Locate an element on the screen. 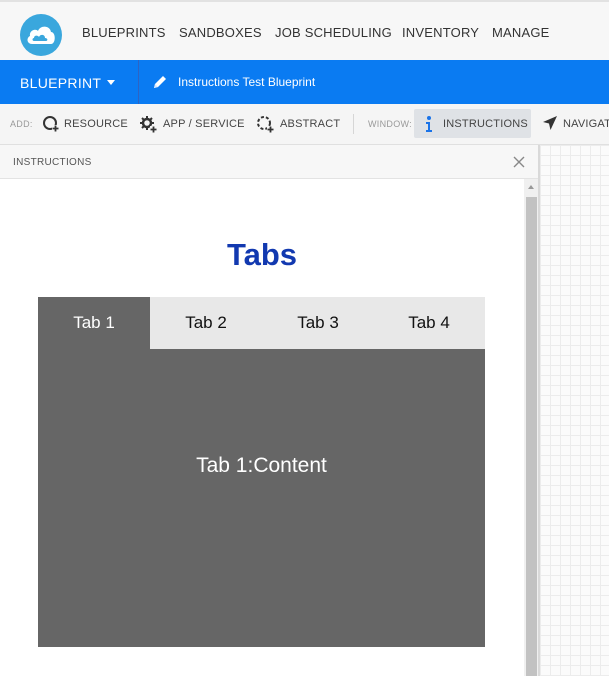 This screenshot has width=609, height=676. window-label: WINDOW: is located at coordinates (390, 124).